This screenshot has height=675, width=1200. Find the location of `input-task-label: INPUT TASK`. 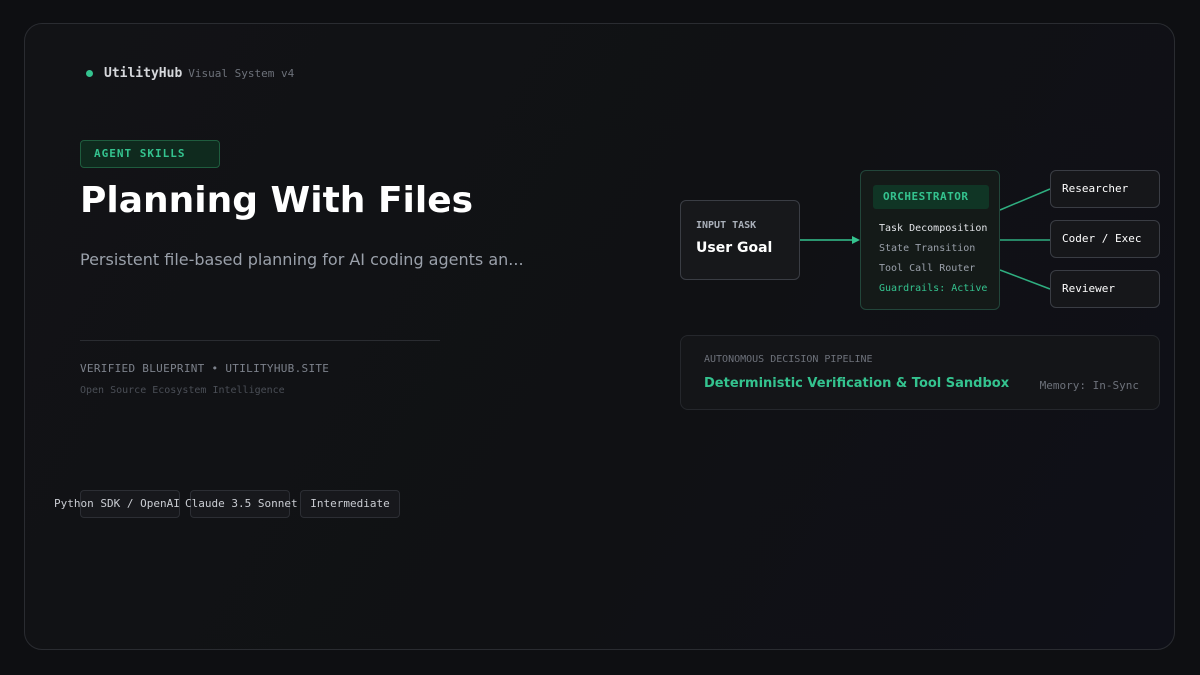

input-task-label: INPUT TASK is located at coordinates (726, 225).